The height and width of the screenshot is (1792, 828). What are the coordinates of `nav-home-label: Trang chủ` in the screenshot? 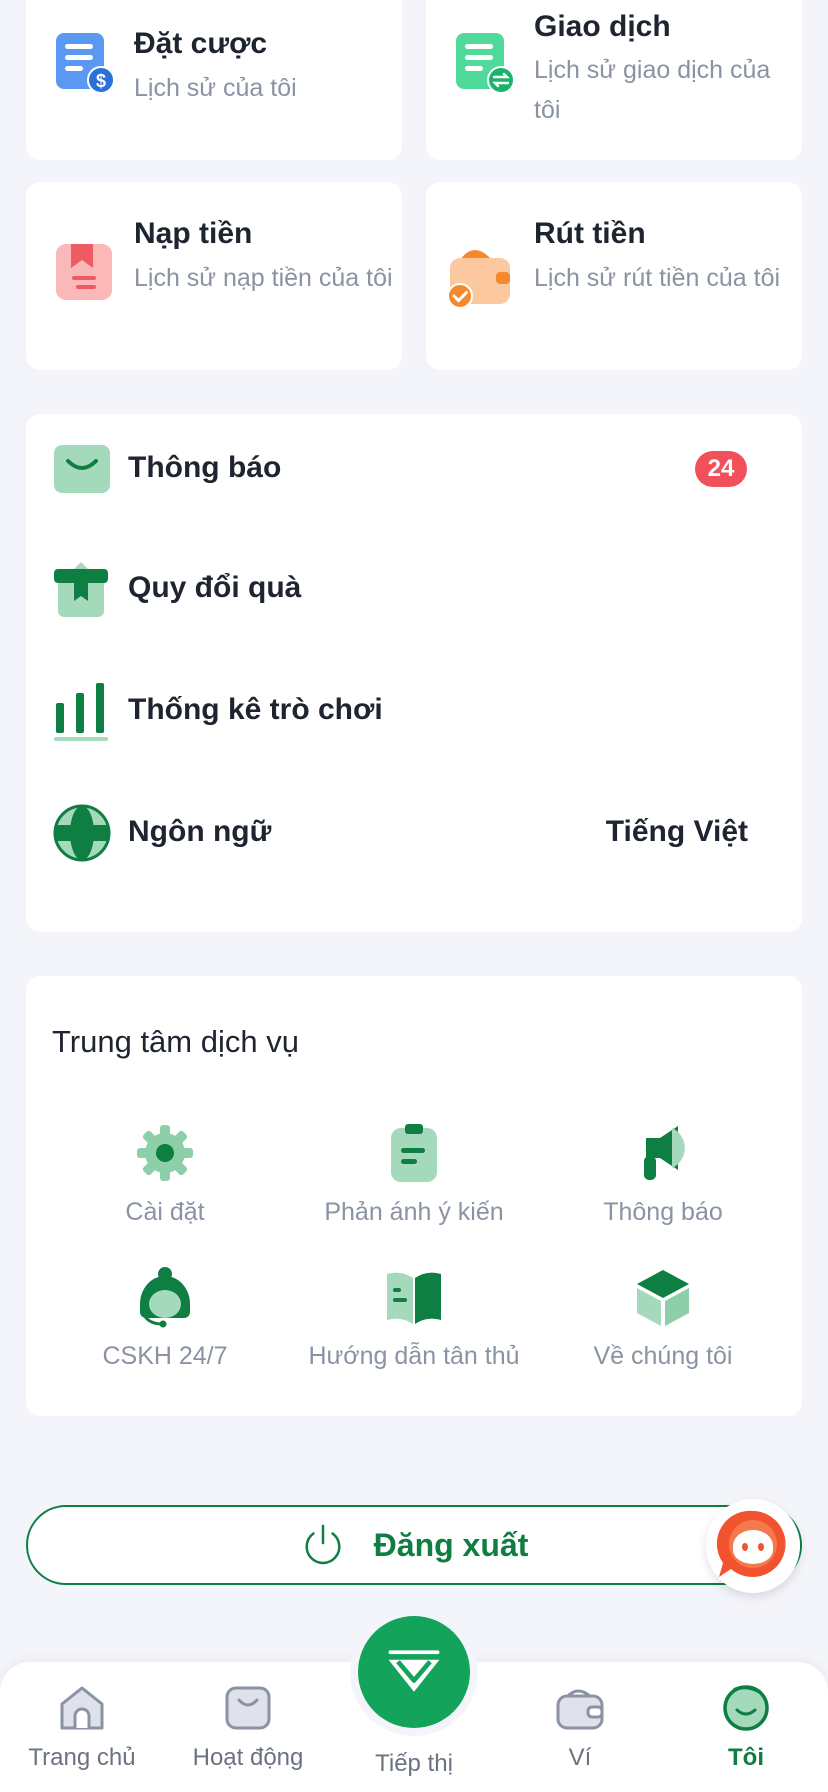 It's located at (82, 1757).